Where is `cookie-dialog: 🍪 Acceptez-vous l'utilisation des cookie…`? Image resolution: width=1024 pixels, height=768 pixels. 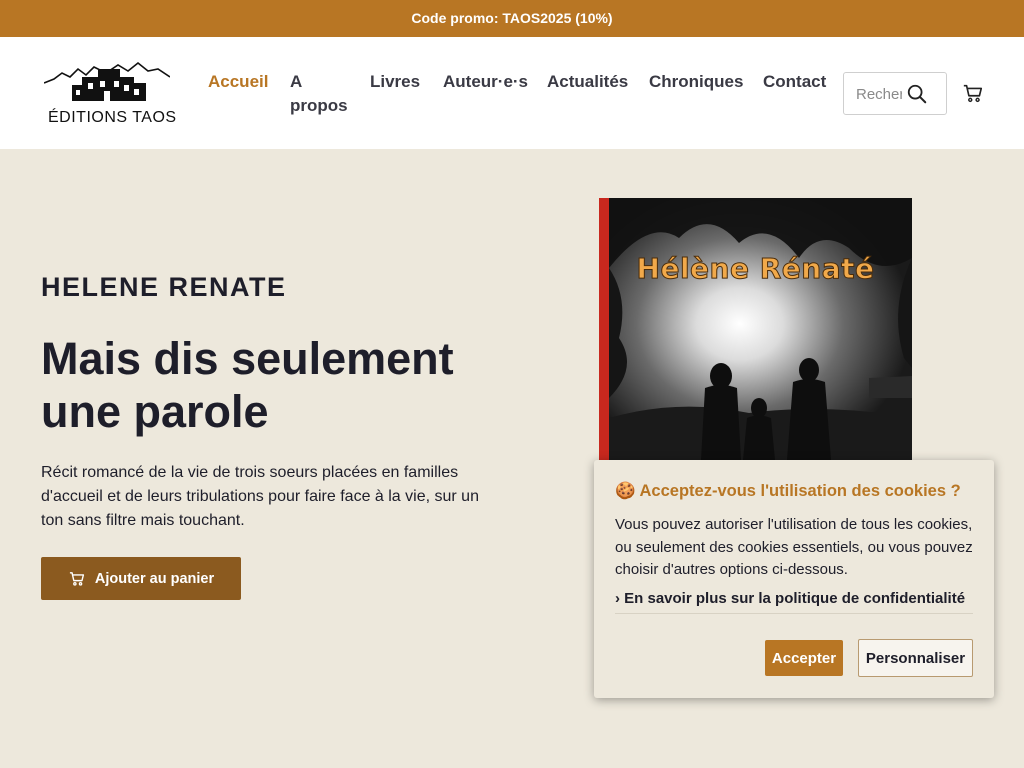
cookie-dialog: 🍪 Acceptez-vous l'utilisation des cookie… is located at coordinates (794, 579).